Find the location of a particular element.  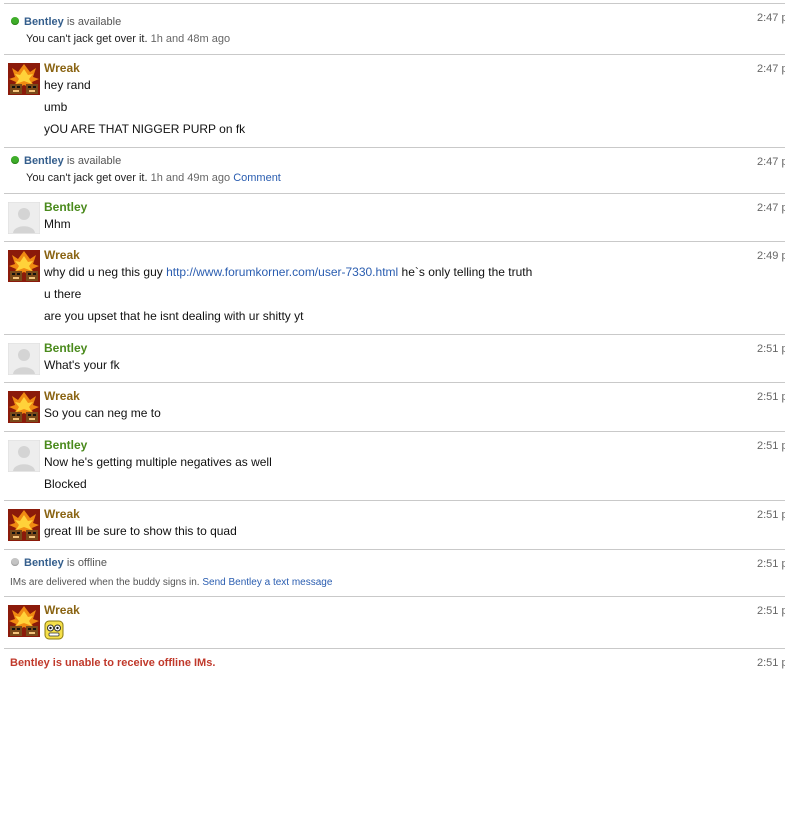

message-line: umb is located at coordinates (56, 107).